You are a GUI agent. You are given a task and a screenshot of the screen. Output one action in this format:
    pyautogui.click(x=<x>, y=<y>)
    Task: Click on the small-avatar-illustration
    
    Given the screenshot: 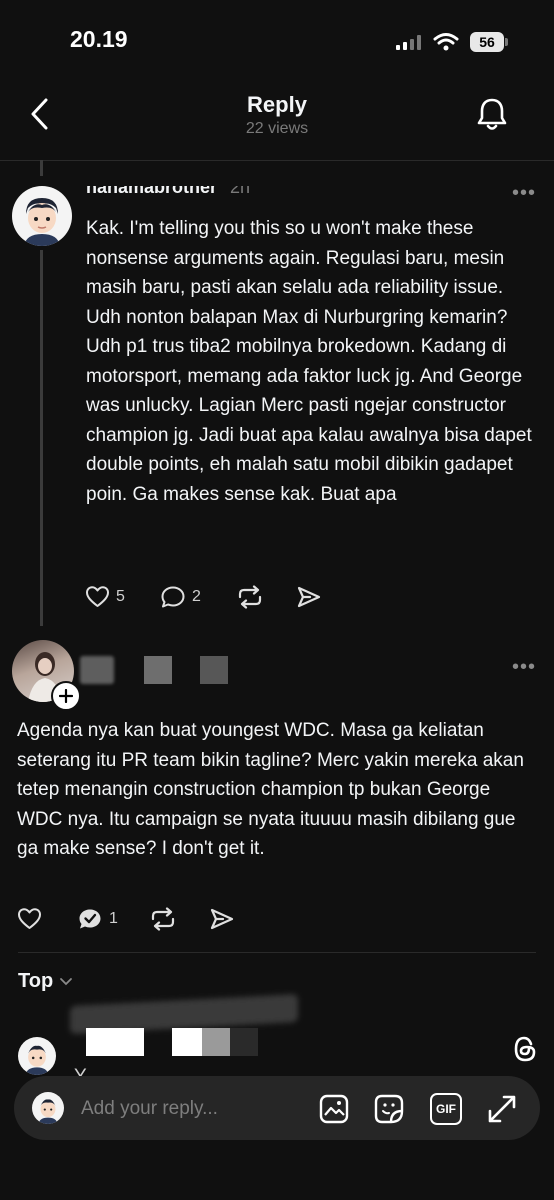 What is the action you would take?
    pyautogui.click(x=37, y=1060)
    